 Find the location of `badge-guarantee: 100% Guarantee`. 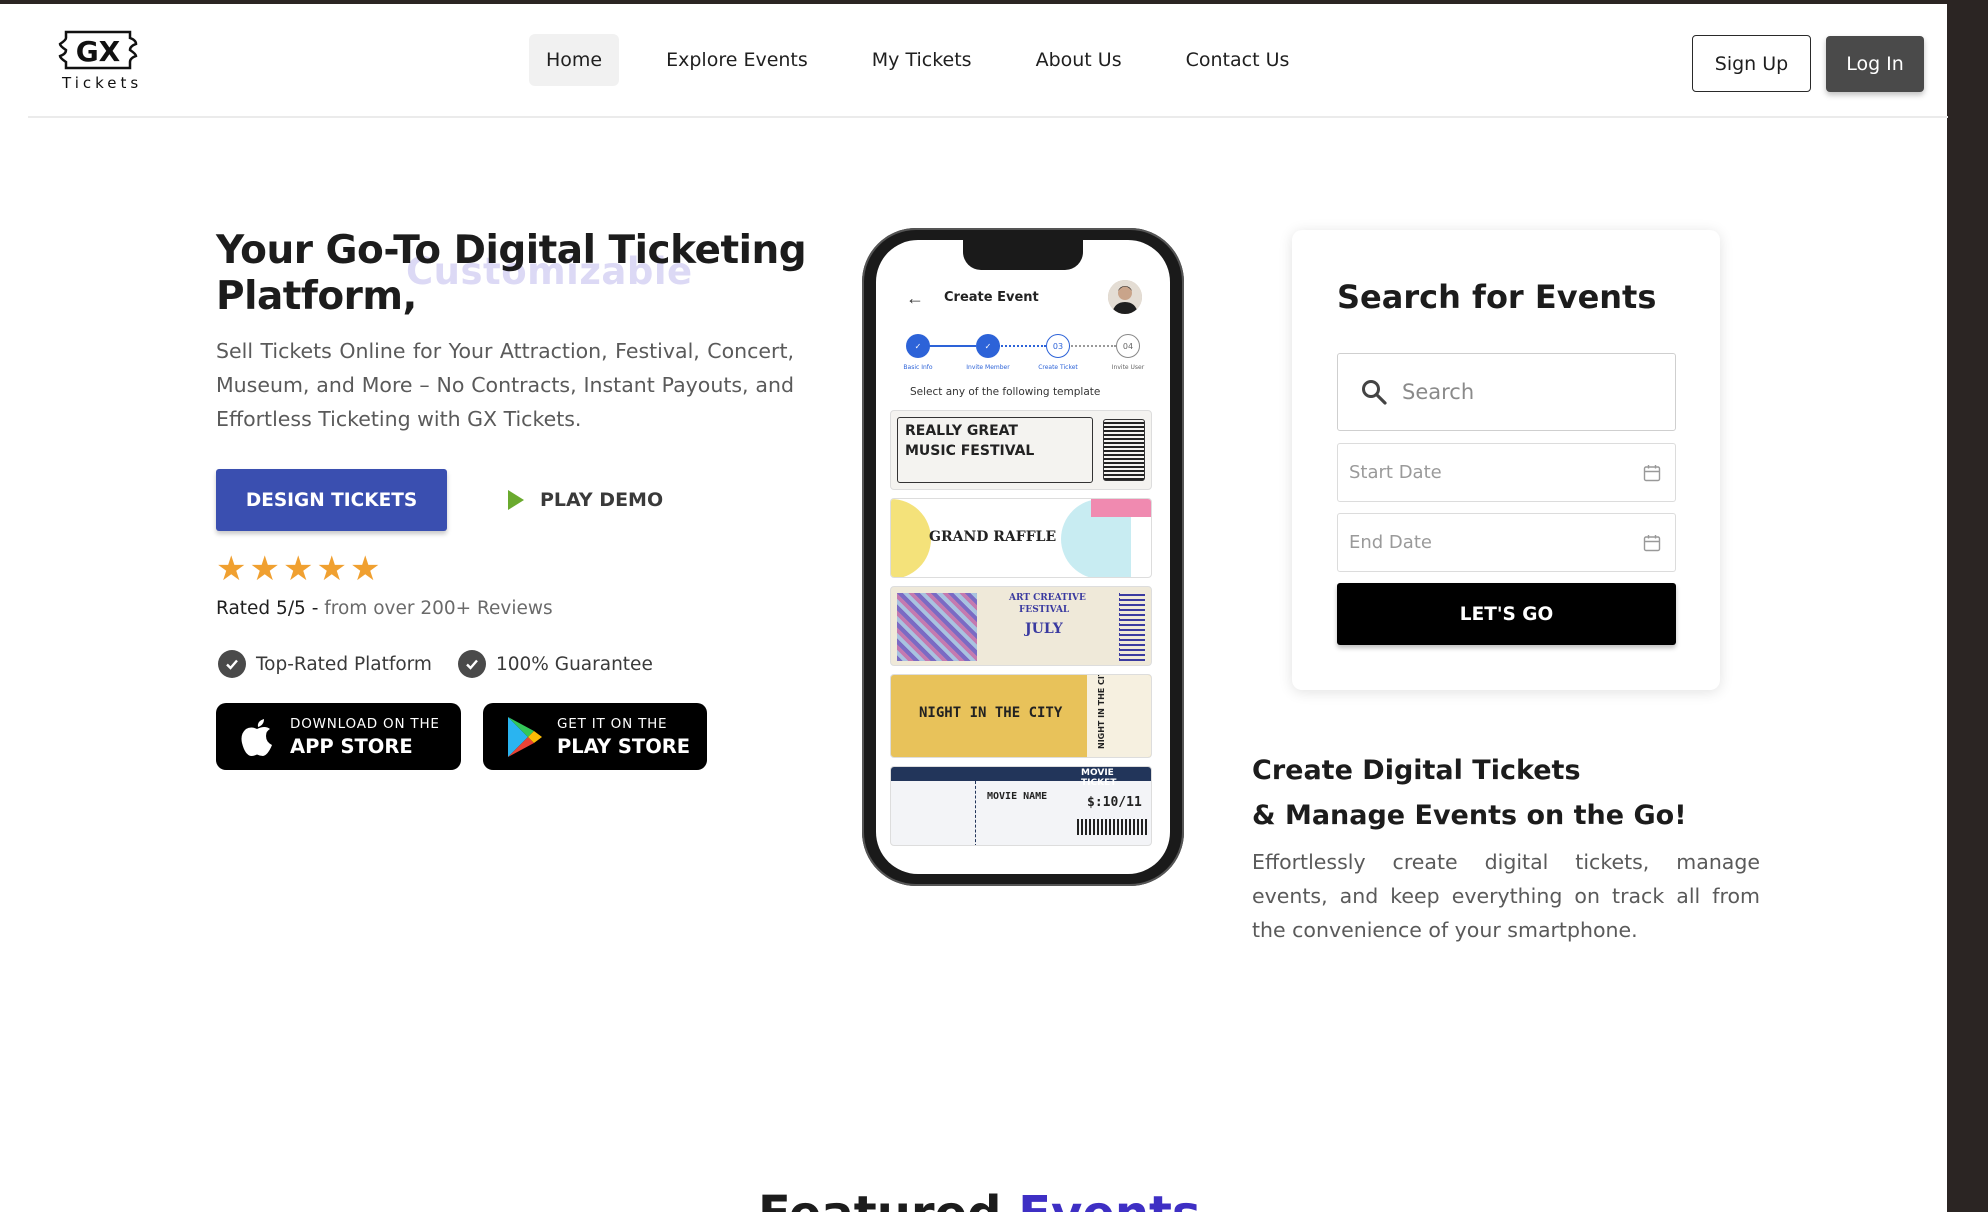

badge-guarantee: 100% Guarantee is located at coordinates (555, 664).